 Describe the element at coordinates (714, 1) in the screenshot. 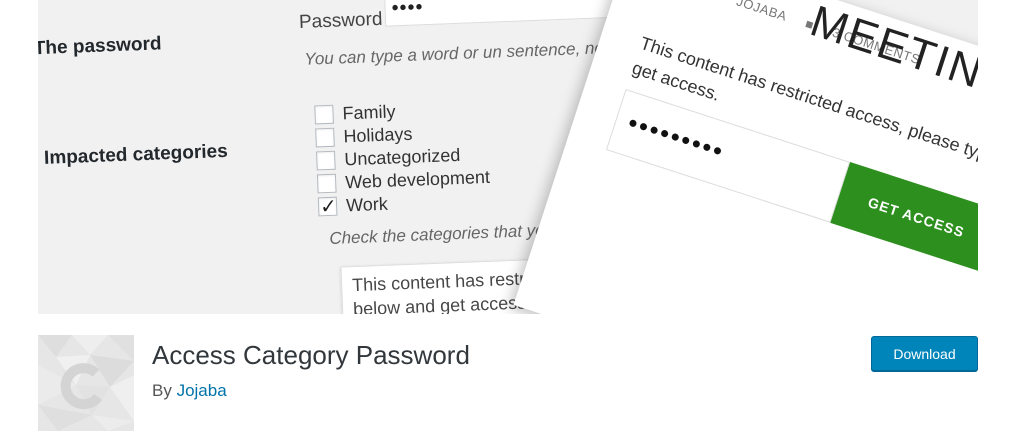

I see `user-icon: ●` at that location.